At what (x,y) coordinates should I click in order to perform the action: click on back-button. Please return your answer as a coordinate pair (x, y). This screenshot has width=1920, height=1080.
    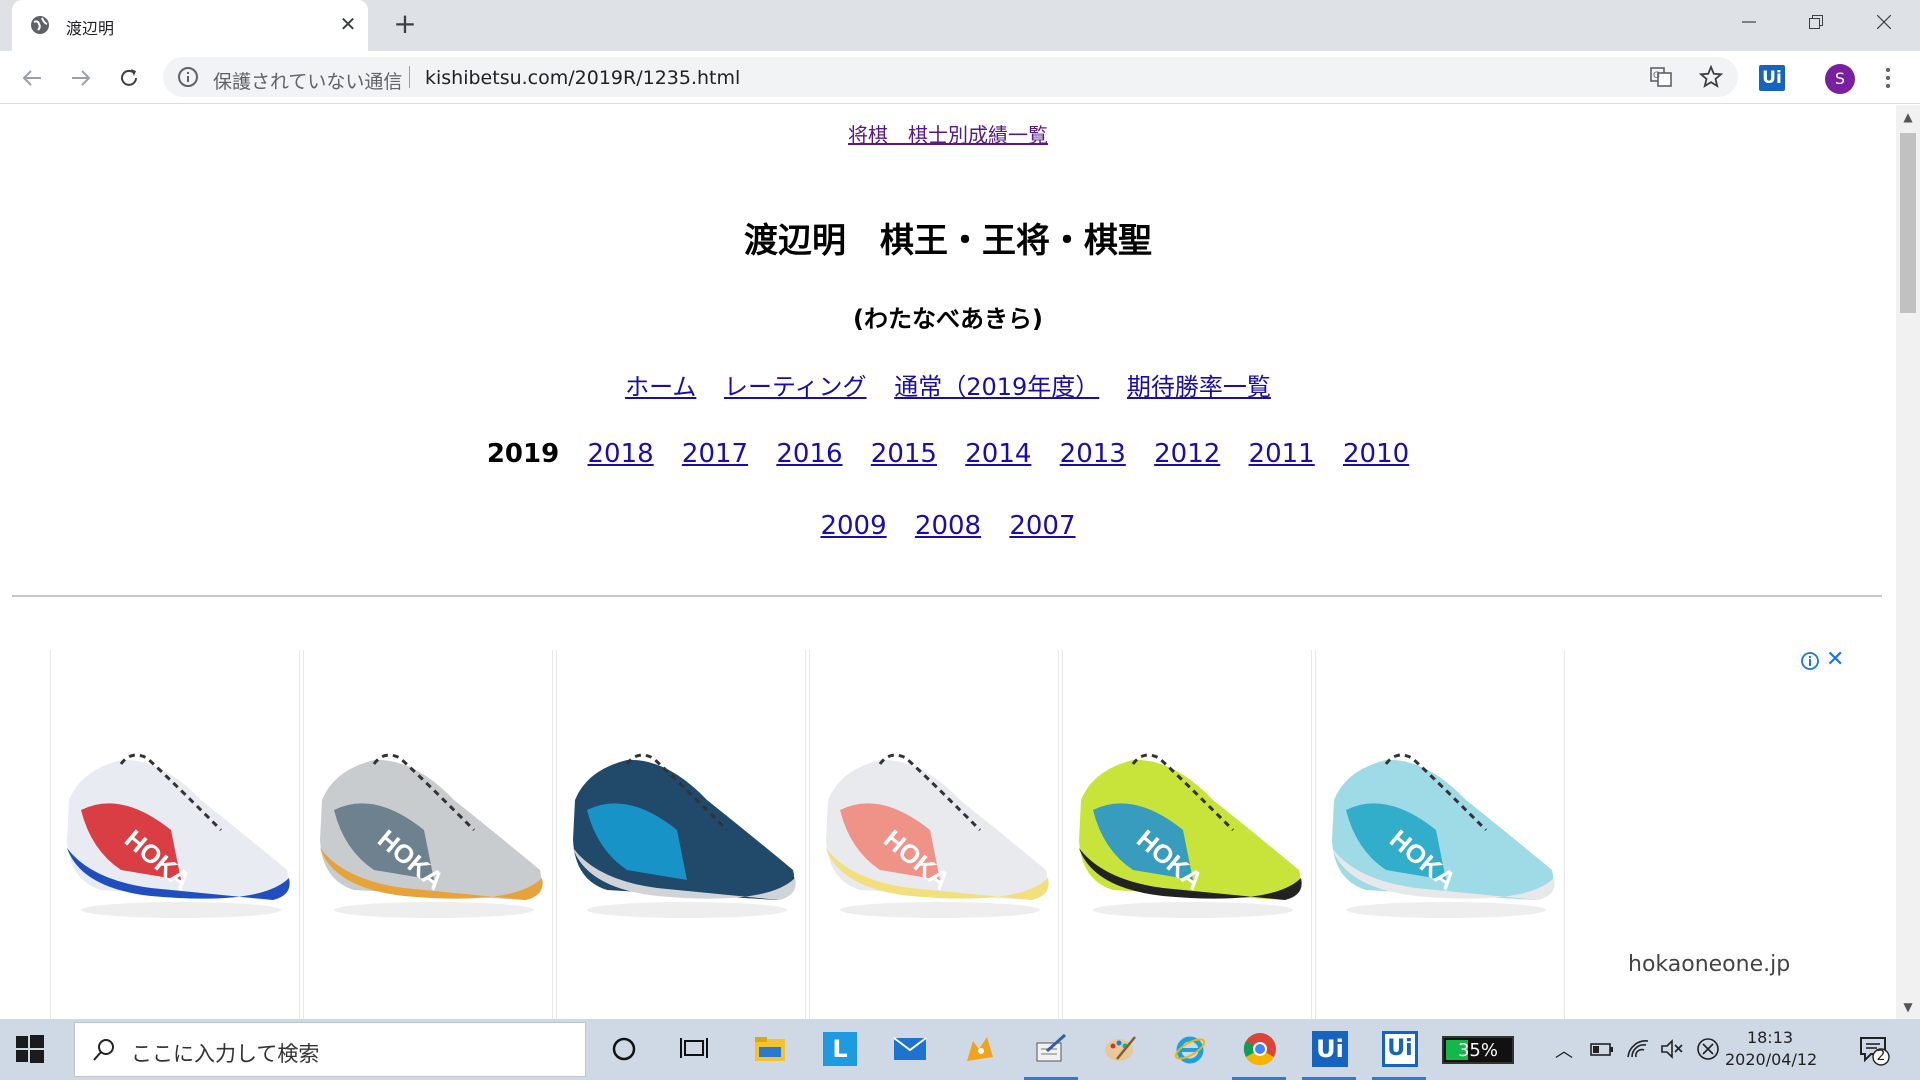
    Looking at the image, I should click on (32, 78).